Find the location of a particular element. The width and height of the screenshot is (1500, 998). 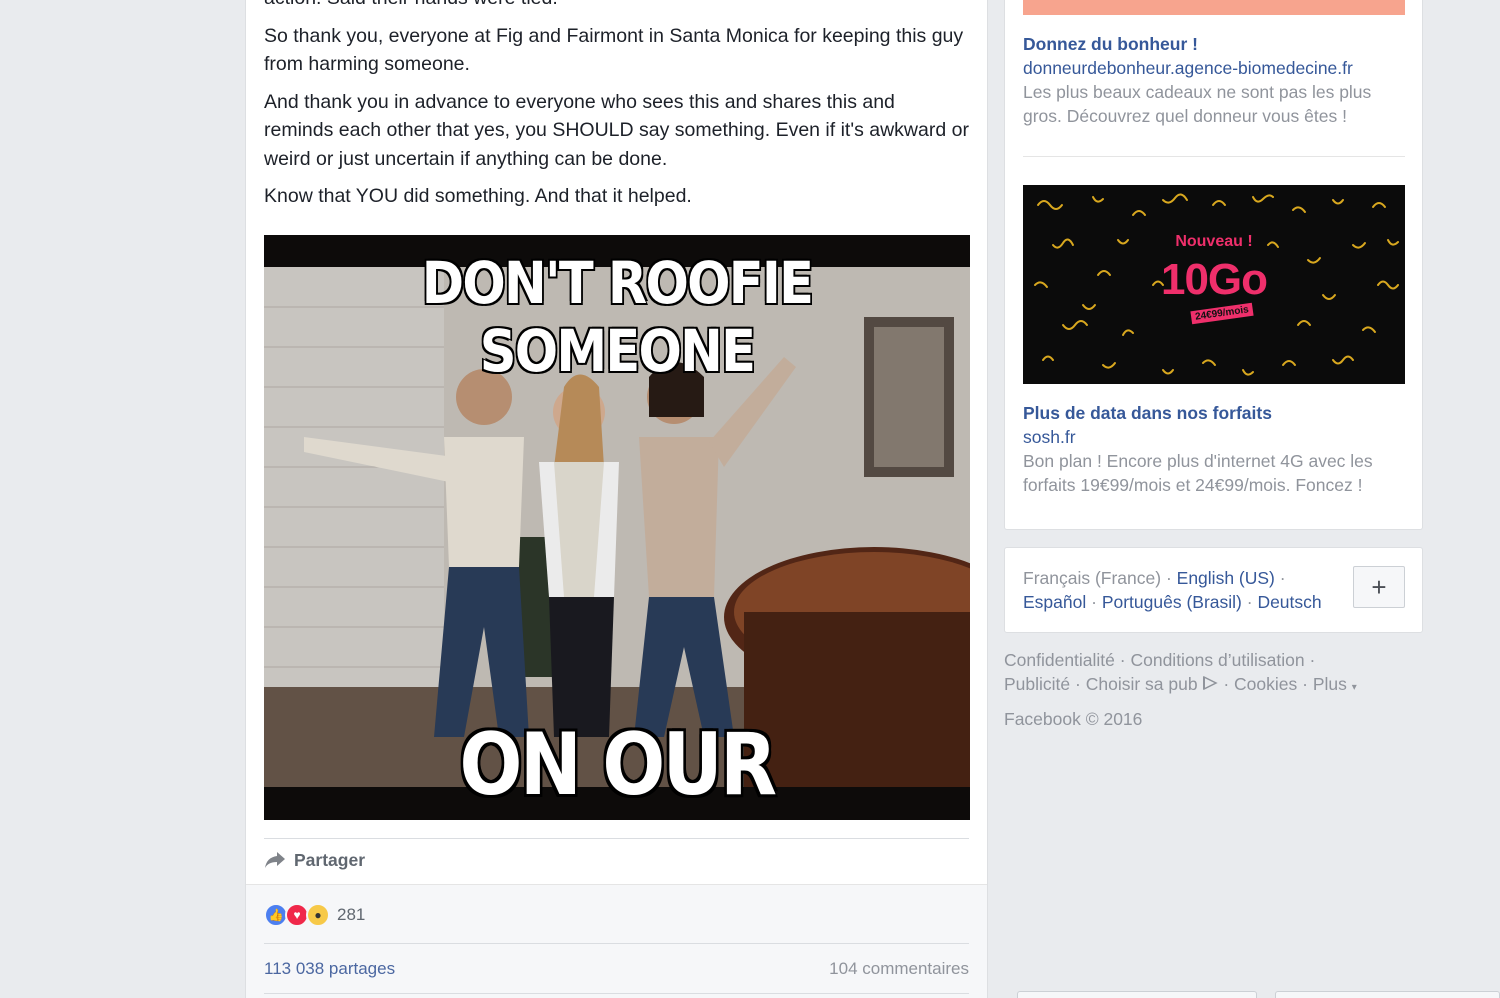

reactions-summary: 👍 ♥ ● 281 is located at coordinates (314, 915).